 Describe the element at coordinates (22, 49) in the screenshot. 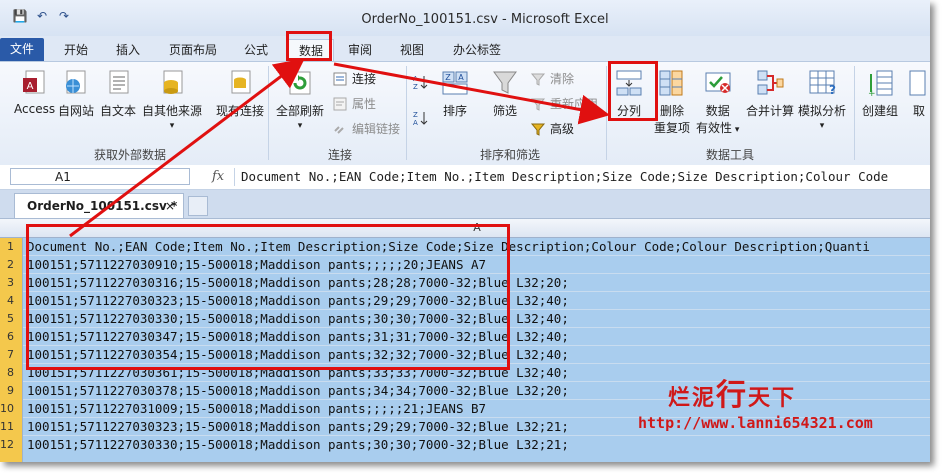

I see `tab-file: 文件` at that location.